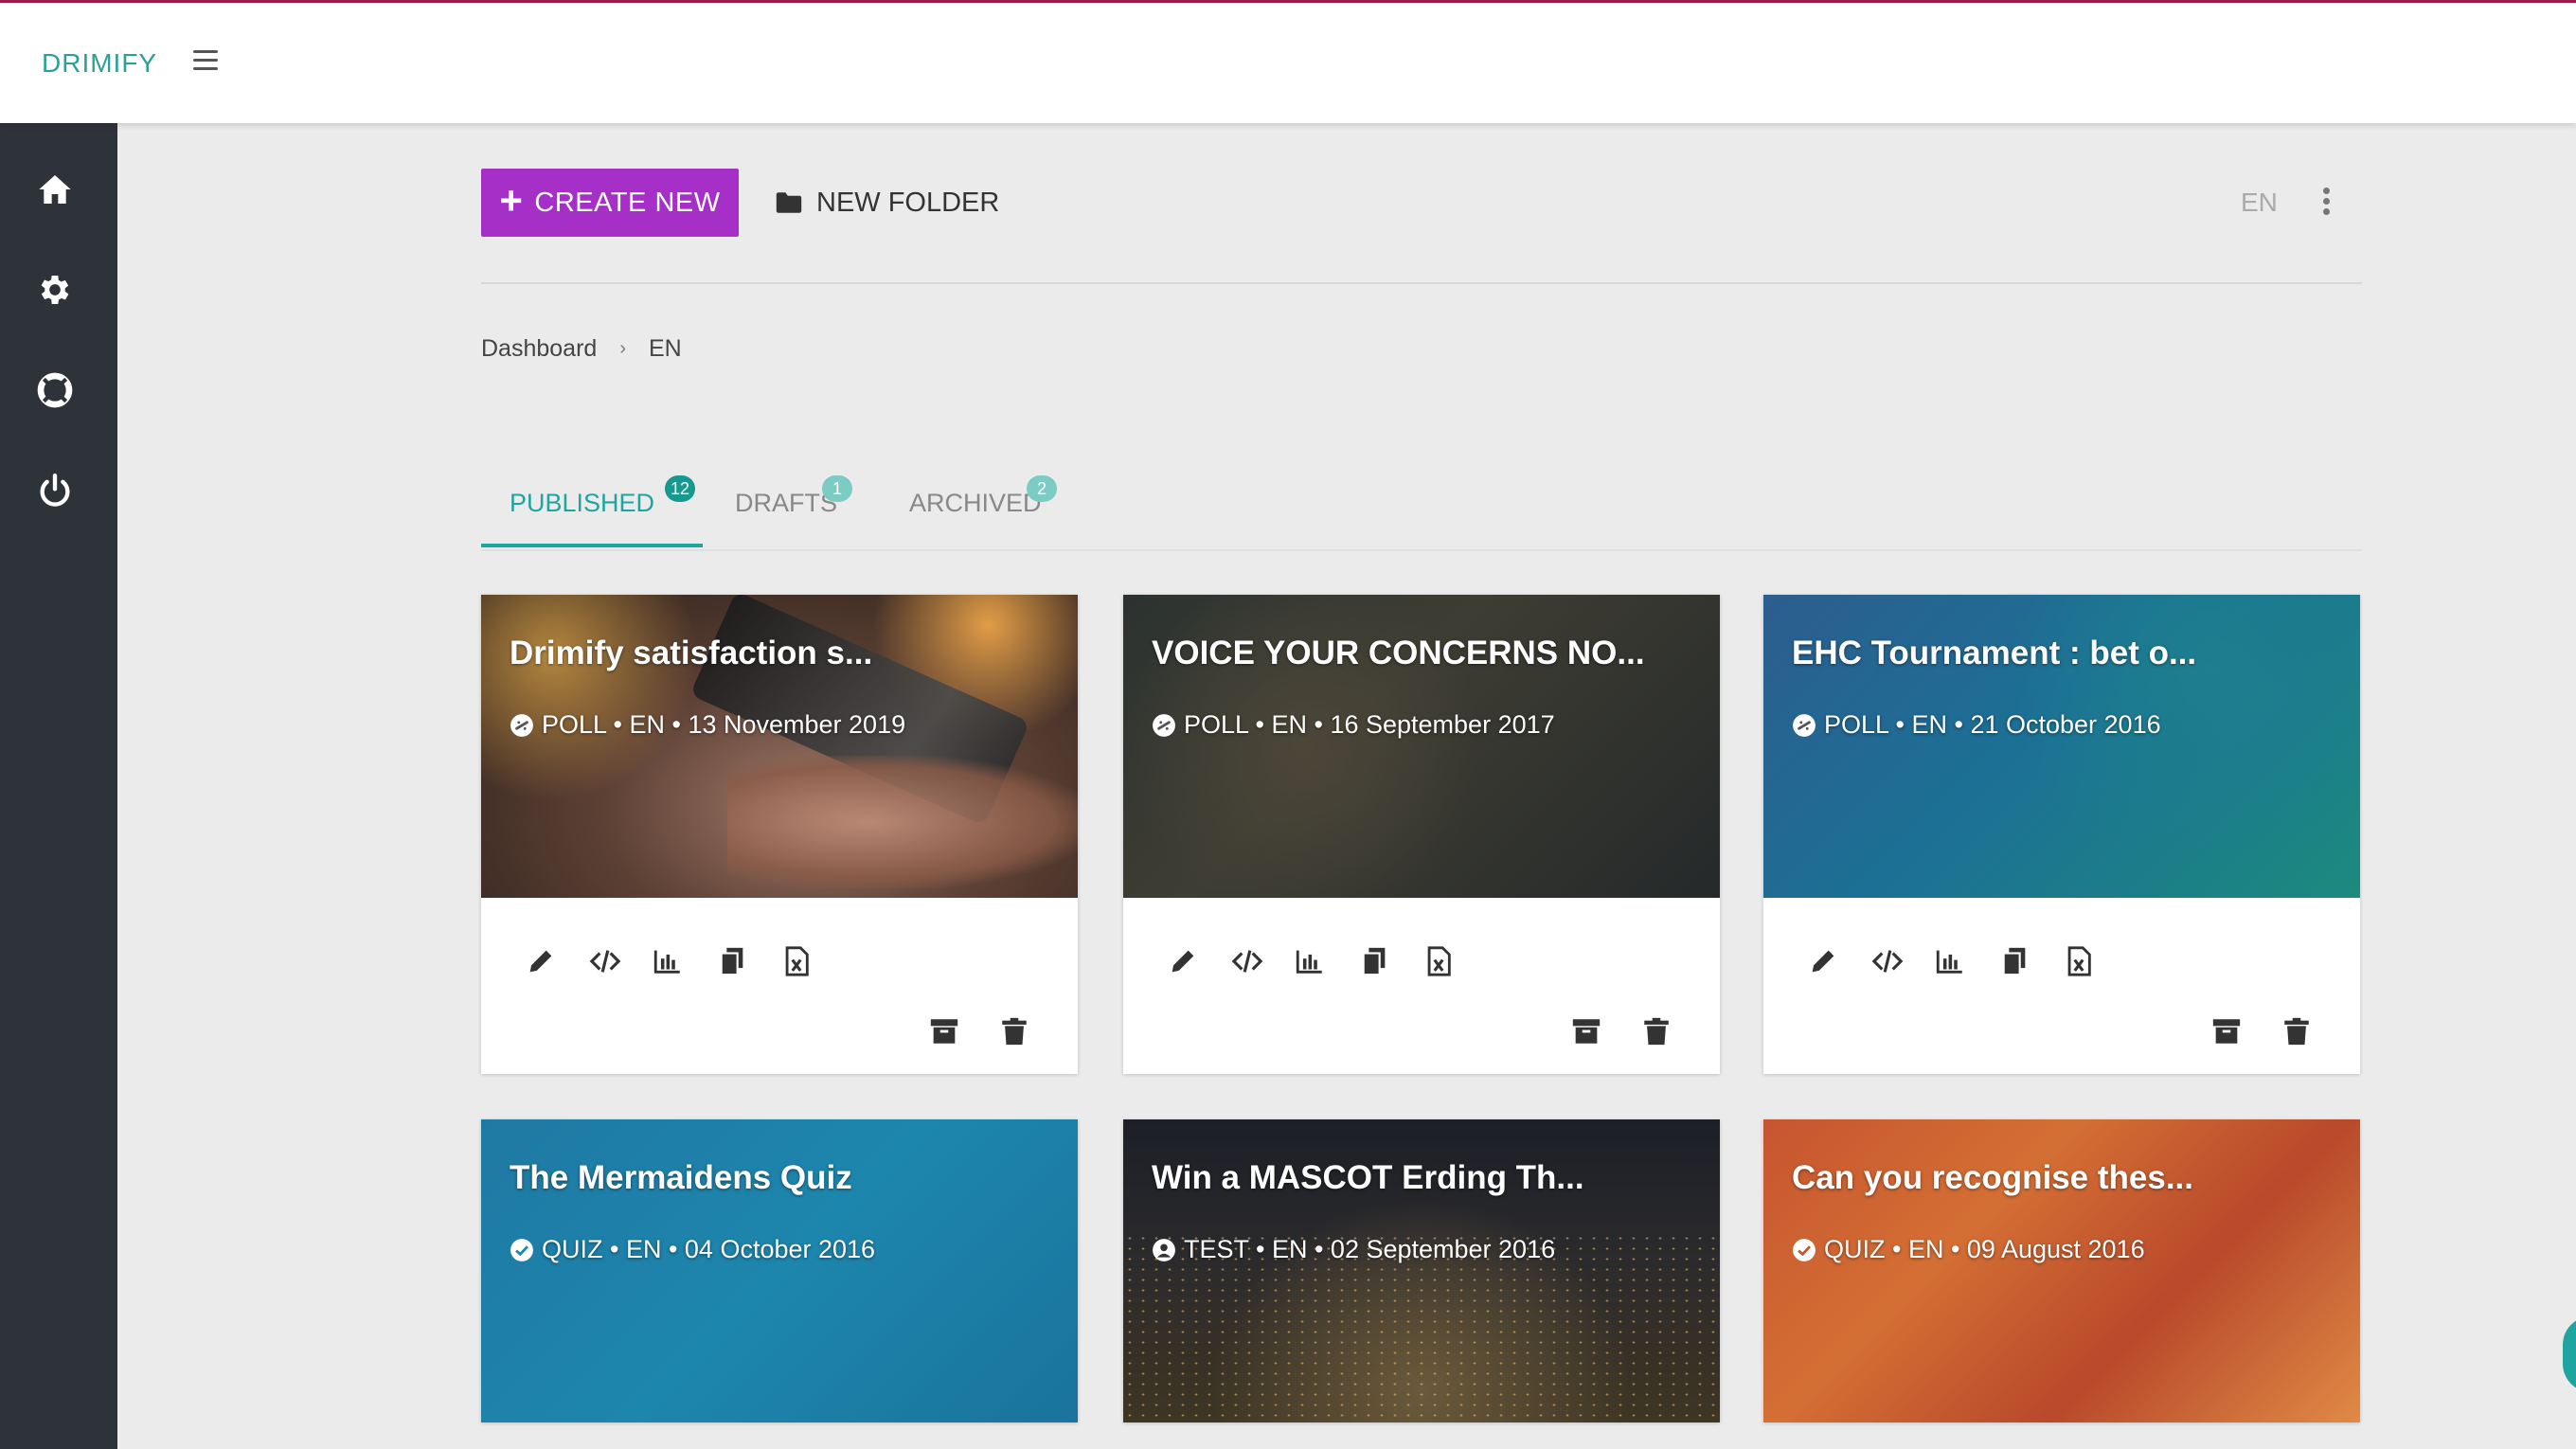 The width and height of the screenshot is (2576, 1449). I want to click on card-meta: QUIZ • EN • 04 October 2016, so click(692, 1249).